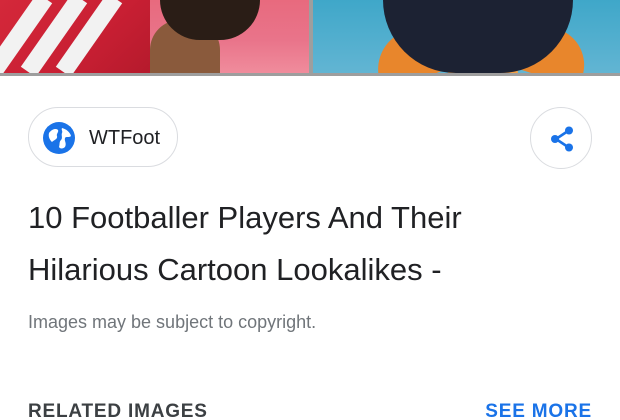 The width and height of the screenshot is (620, 420). What do you see at coordinates (466, 36) in the screenshot?
I see `cartoon-image` at bounding box center [466, 36].